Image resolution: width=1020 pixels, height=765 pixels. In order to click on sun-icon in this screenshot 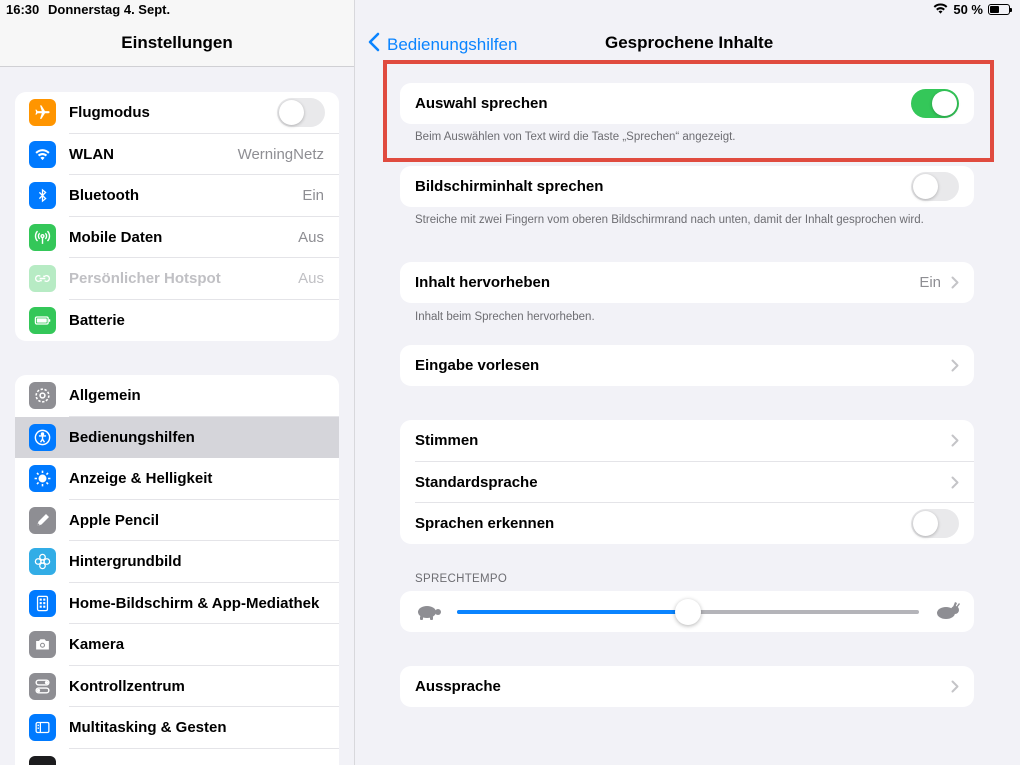, I will do `click(42, 479)`.